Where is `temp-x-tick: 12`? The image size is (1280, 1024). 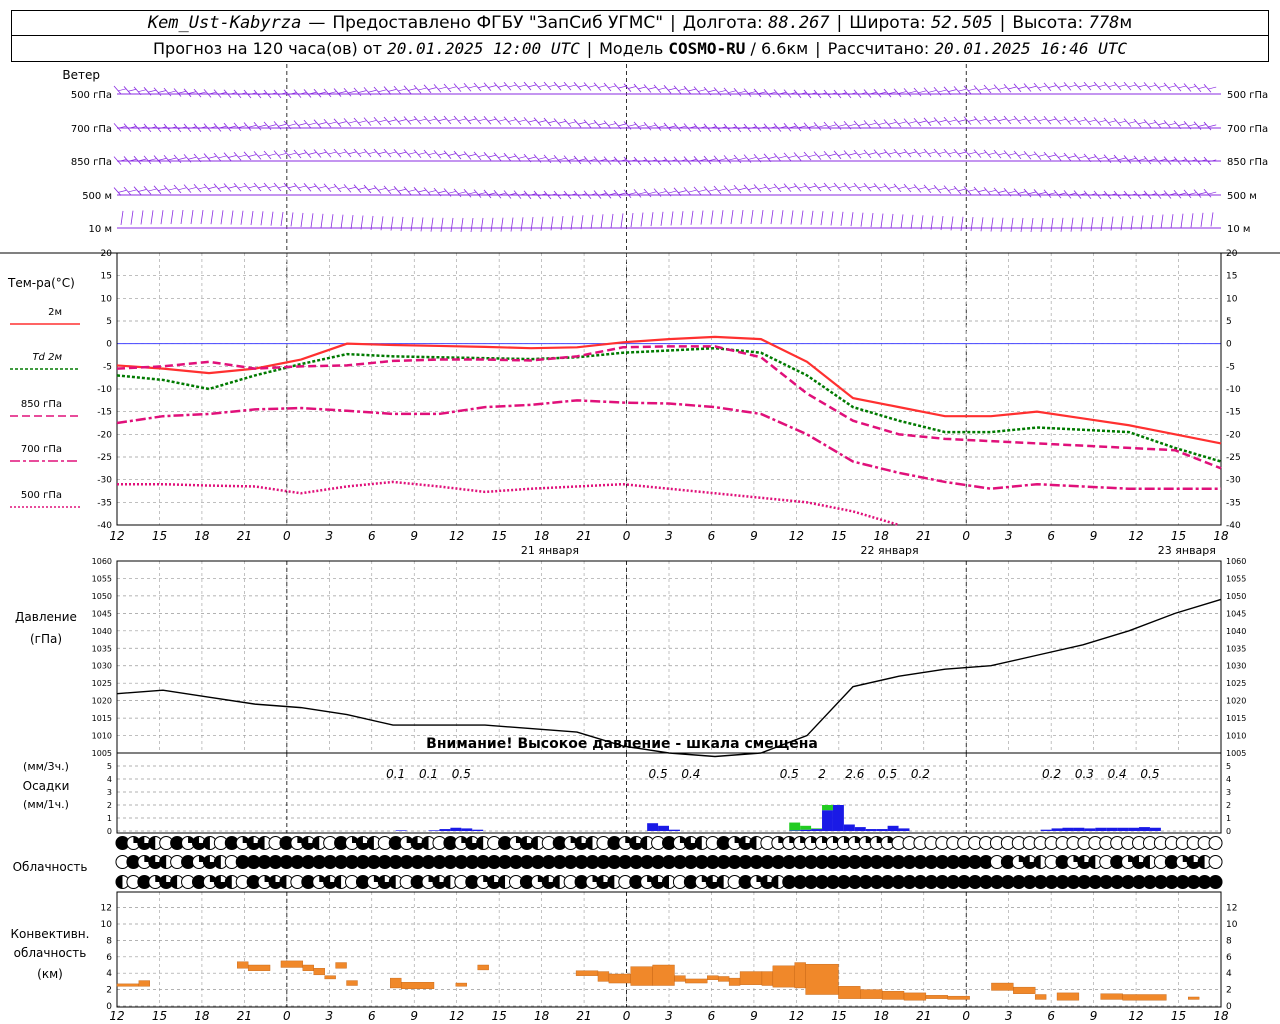 temp-x-tick: 12 is located at coordinates (456, 536).